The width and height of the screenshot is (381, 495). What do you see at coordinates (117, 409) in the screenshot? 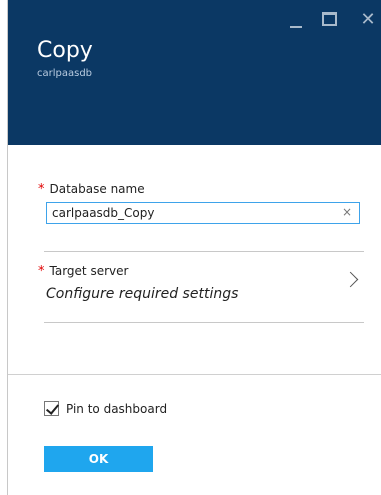
I see `pin-to-dashboard-label: Pin to dashboard` at bounding box center [117, 409].